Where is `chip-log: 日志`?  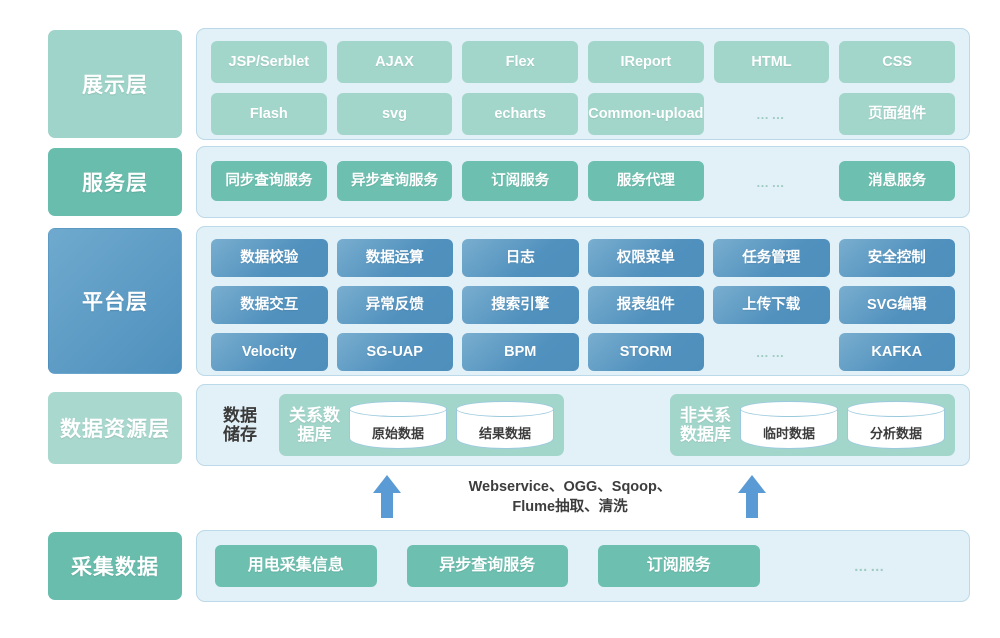 chip-log: 日志 is located at coordinates (520, 258).